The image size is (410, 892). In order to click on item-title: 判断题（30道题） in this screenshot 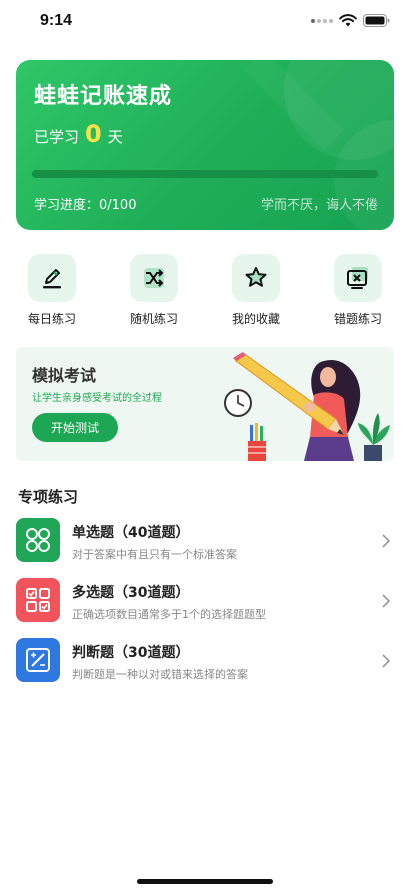, I will do `click(131, 653)`.